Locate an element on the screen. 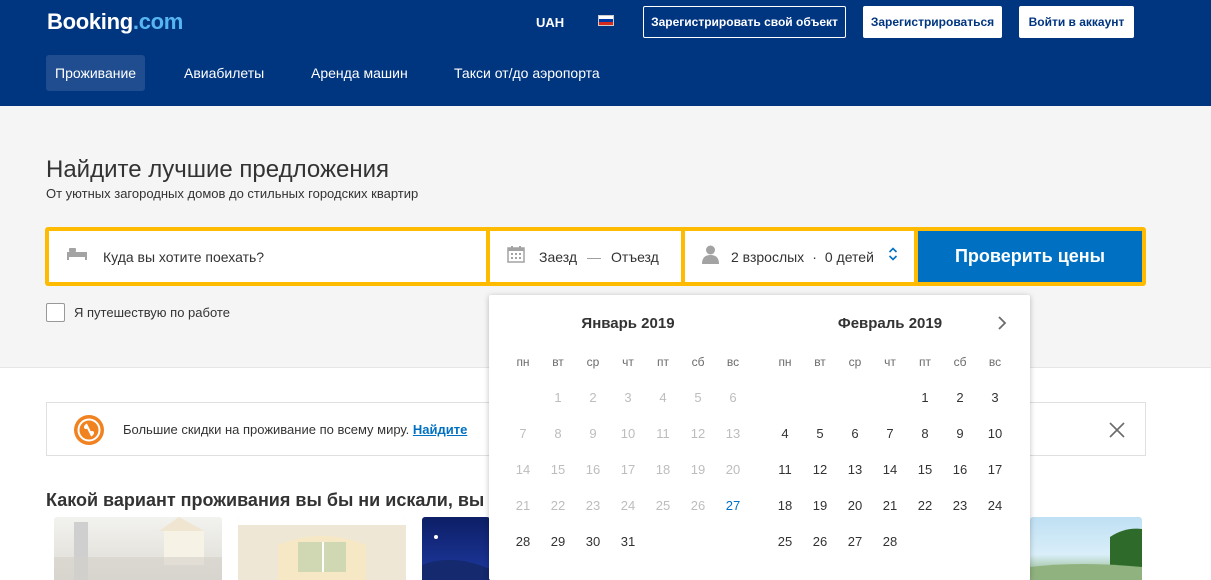 This screenshot has height=580, width=1211. guests-field: 2 взрослых · 0 детей is located at coordinates (799, 256).